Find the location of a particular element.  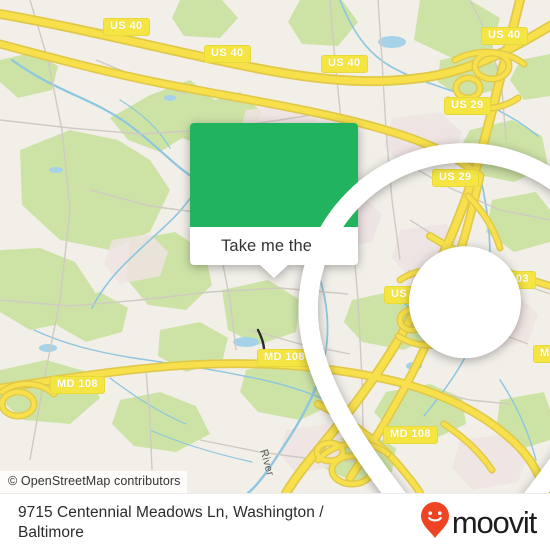

moovit-wordmark: moovit is located at coordinates (494, 522).